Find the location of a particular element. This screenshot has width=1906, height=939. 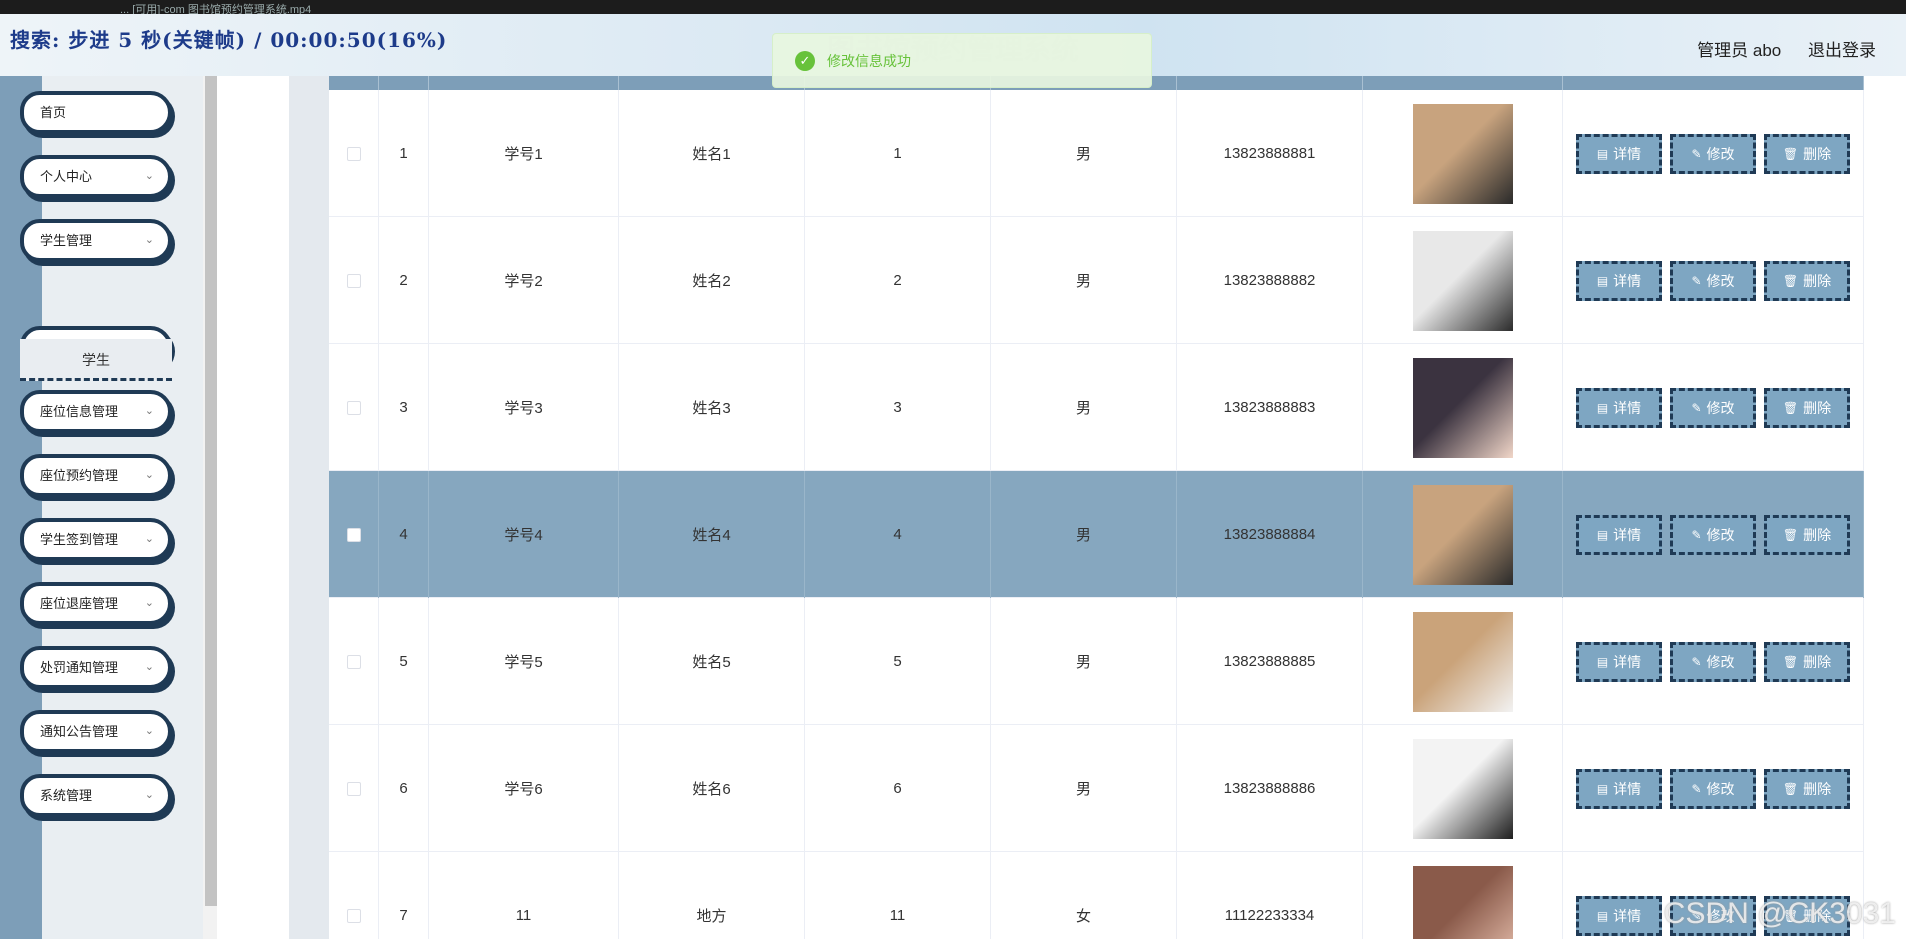

sidebar-item-5: 座位预约管理 ⌄ is located at coordinates (96, 475).